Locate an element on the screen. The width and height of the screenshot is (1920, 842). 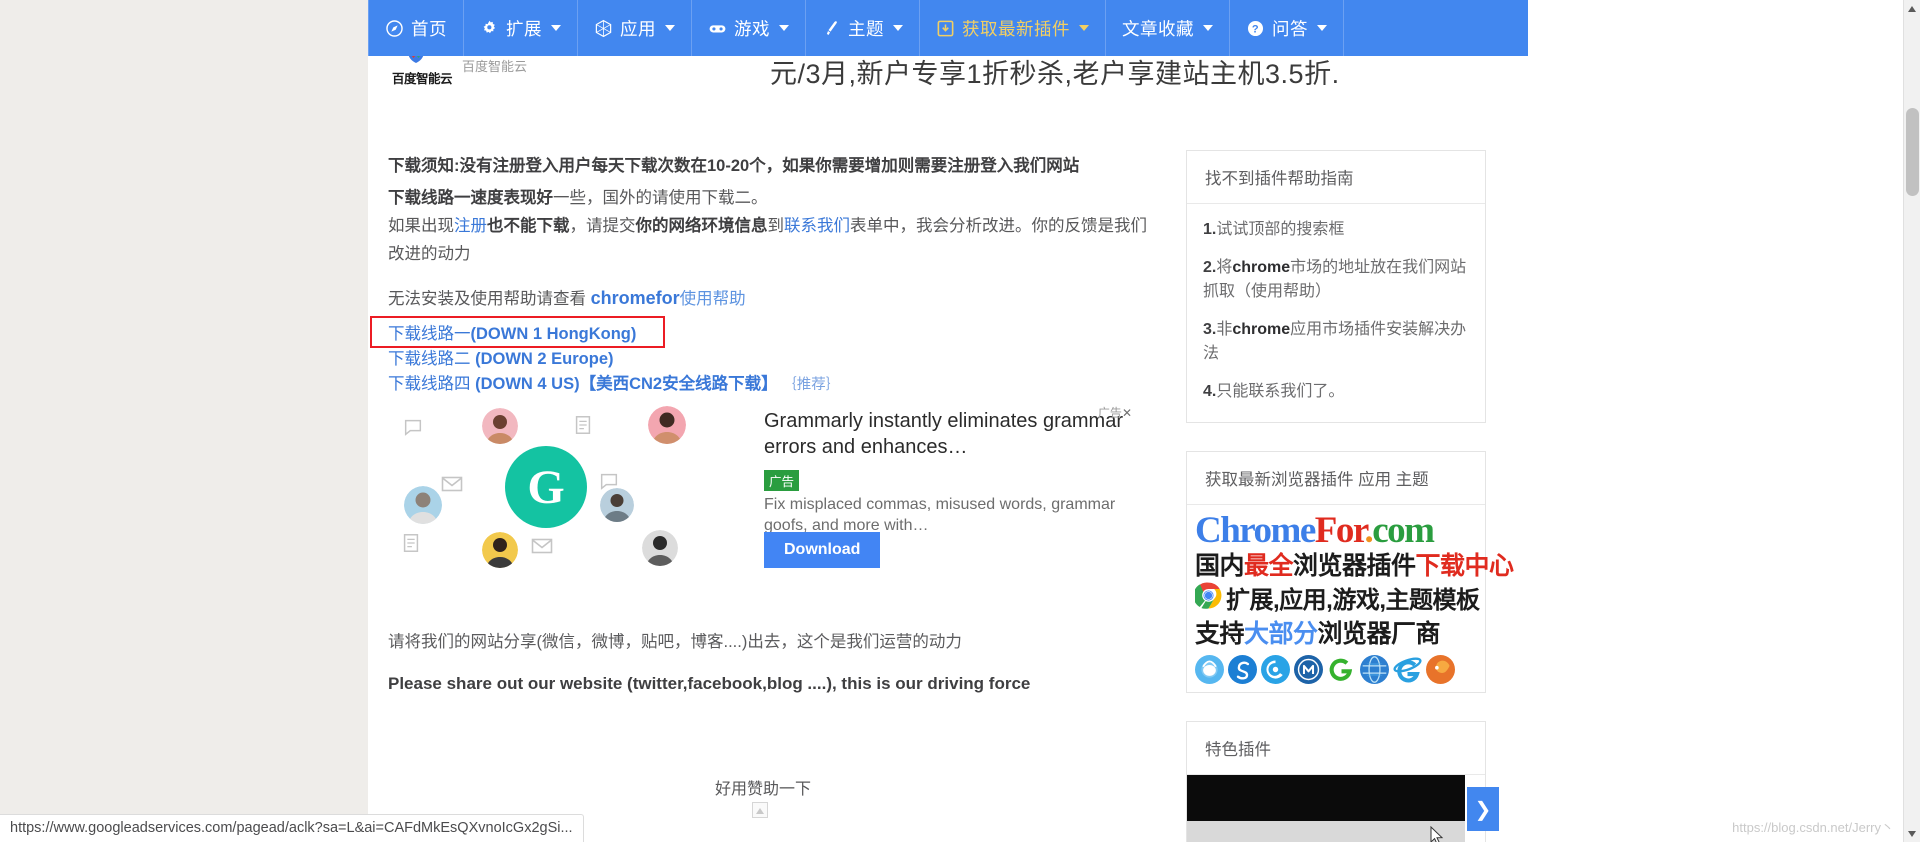
nav-item-themes: 主题 is located at coordinates (863, 28).